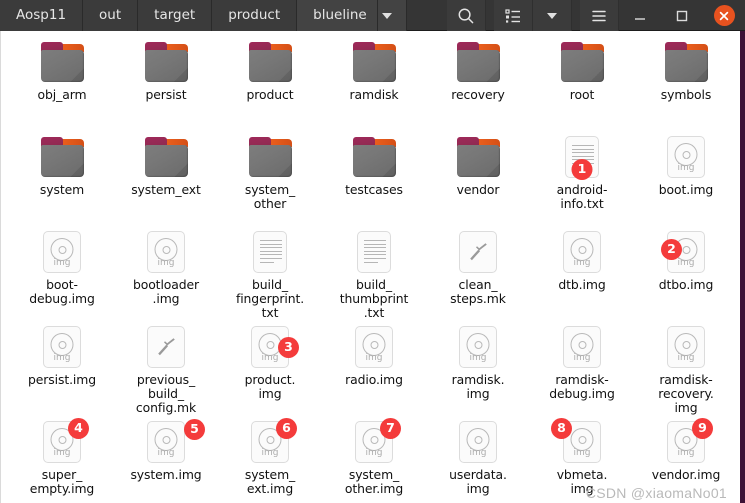 The height and width of the screenshot is (503, 745). What do you see at coordinates (582, 274) in the screenshot?
I see `file-grid-item: img dtb.img` at bounding box center [582, 274].